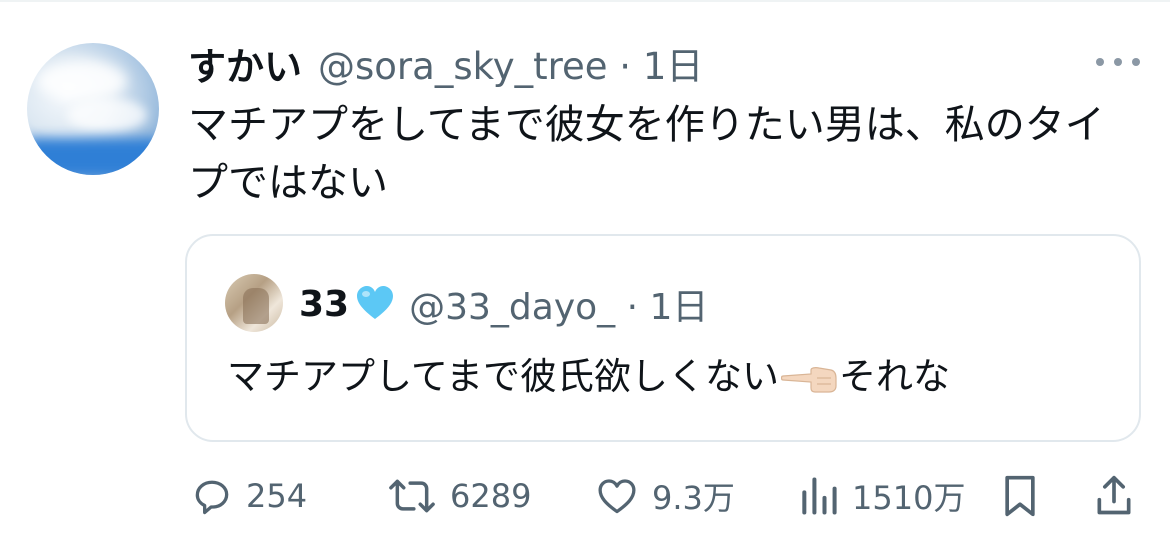 Image resolution: width=1170 pixels, height=552 pixels. I want to click on like-button: 9.3万, so click(664, 496).